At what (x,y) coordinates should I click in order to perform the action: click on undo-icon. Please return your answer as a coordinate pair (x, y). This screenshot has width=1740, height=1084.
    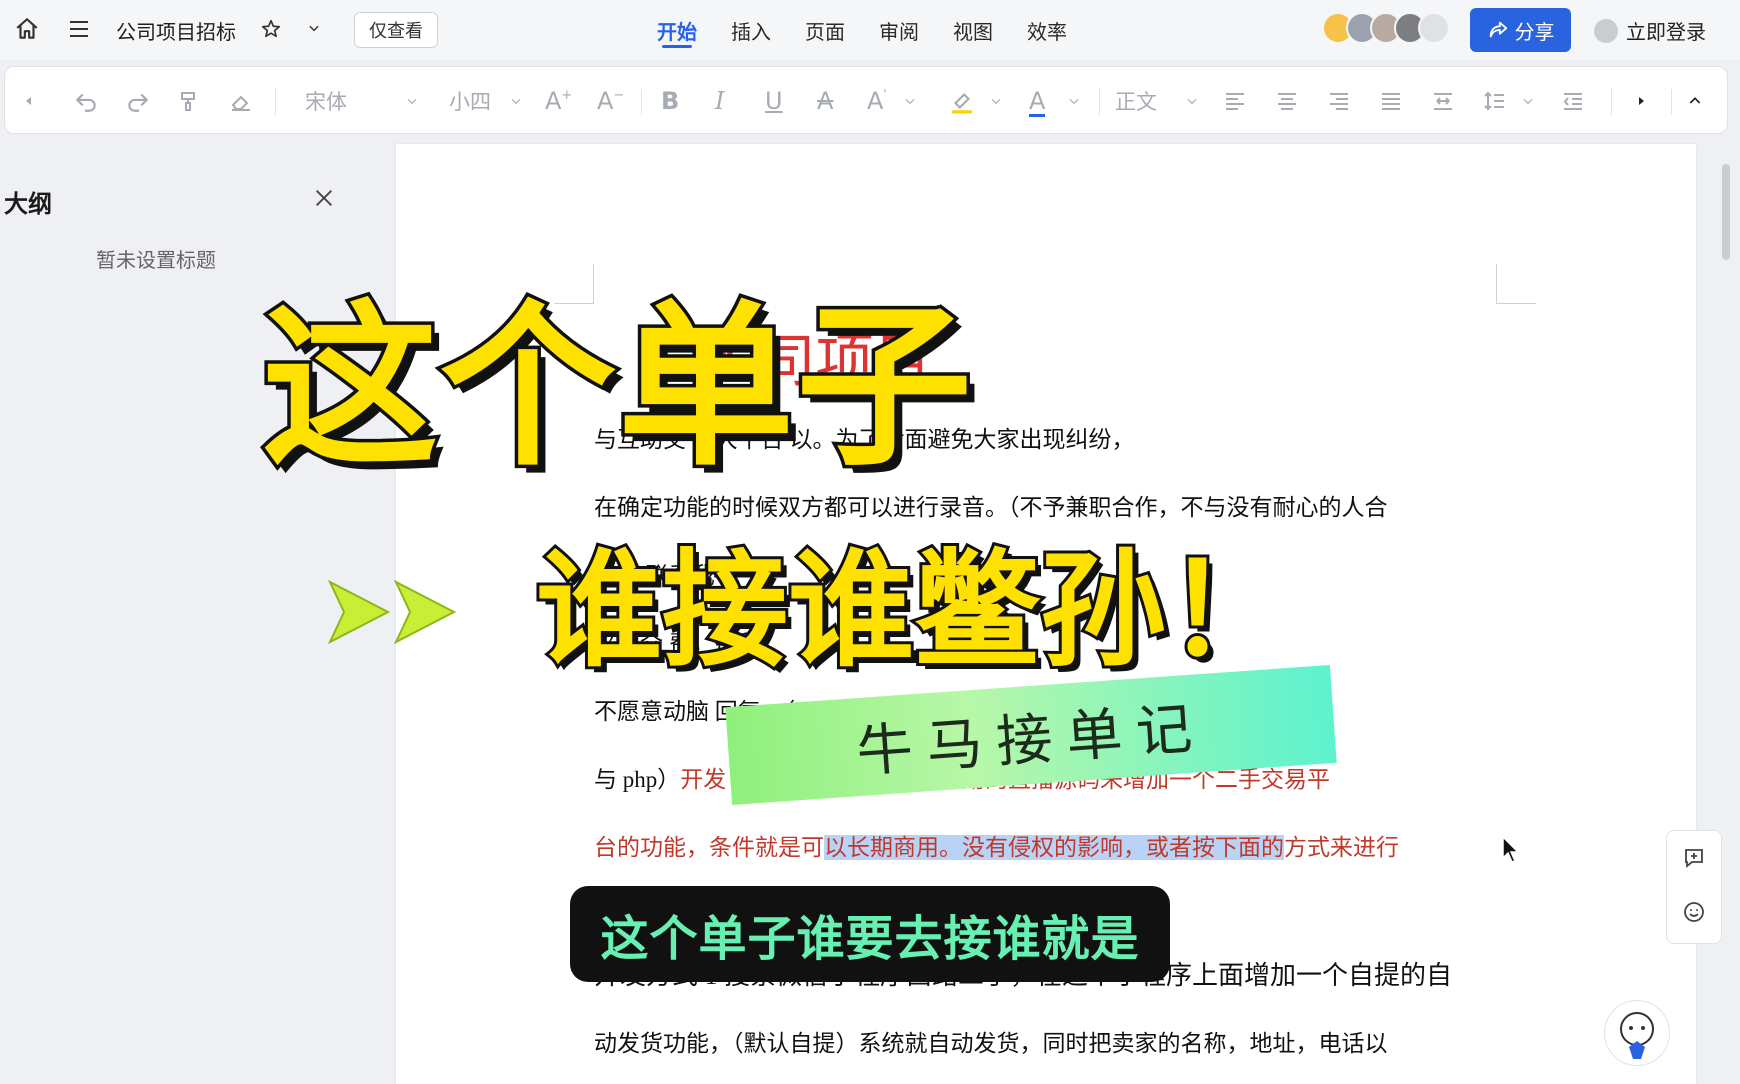
    Looking at the image, I should click on (86, 101).